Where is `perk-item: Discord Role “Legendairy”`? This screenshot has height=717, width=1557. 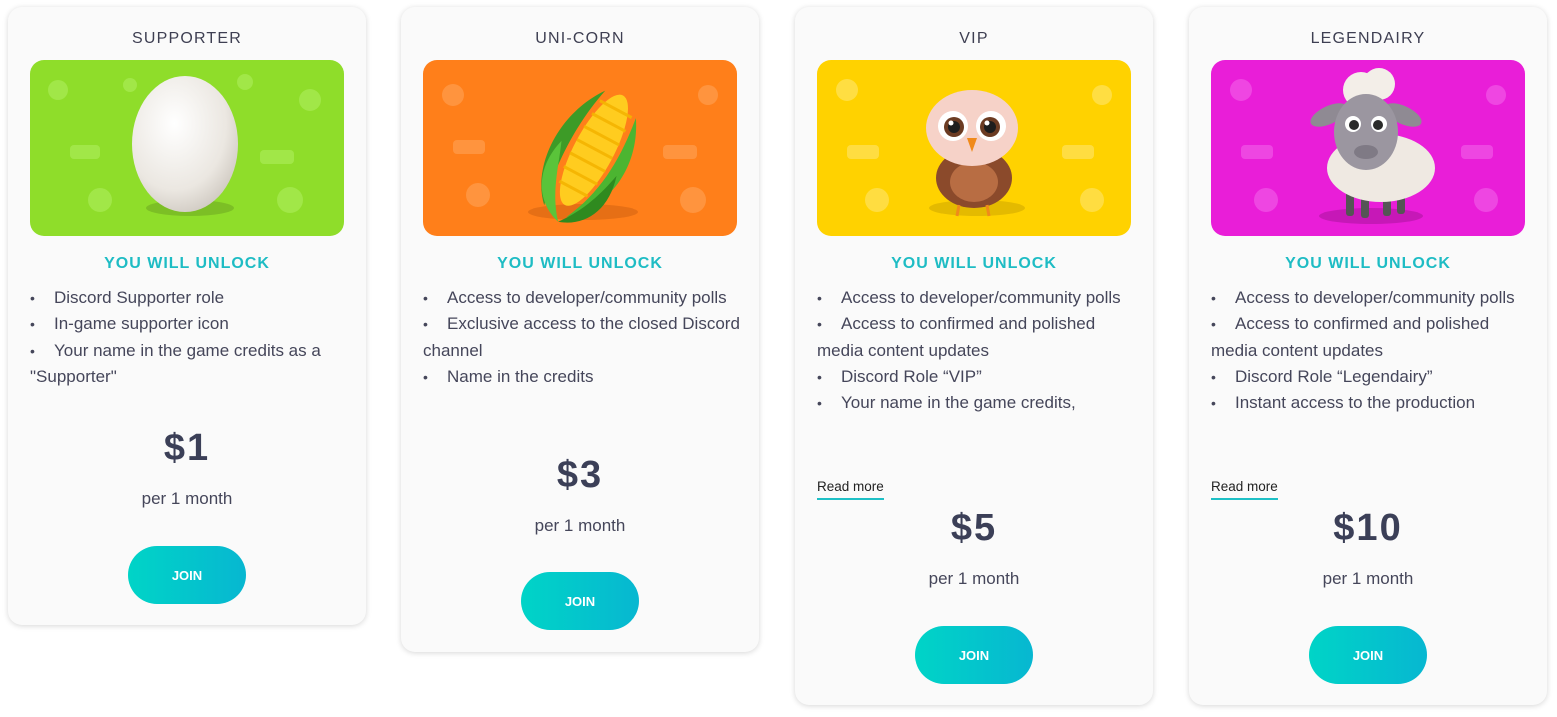 perk-item: Discord Role “Legendairy” is located at coordinates (1372, 377).